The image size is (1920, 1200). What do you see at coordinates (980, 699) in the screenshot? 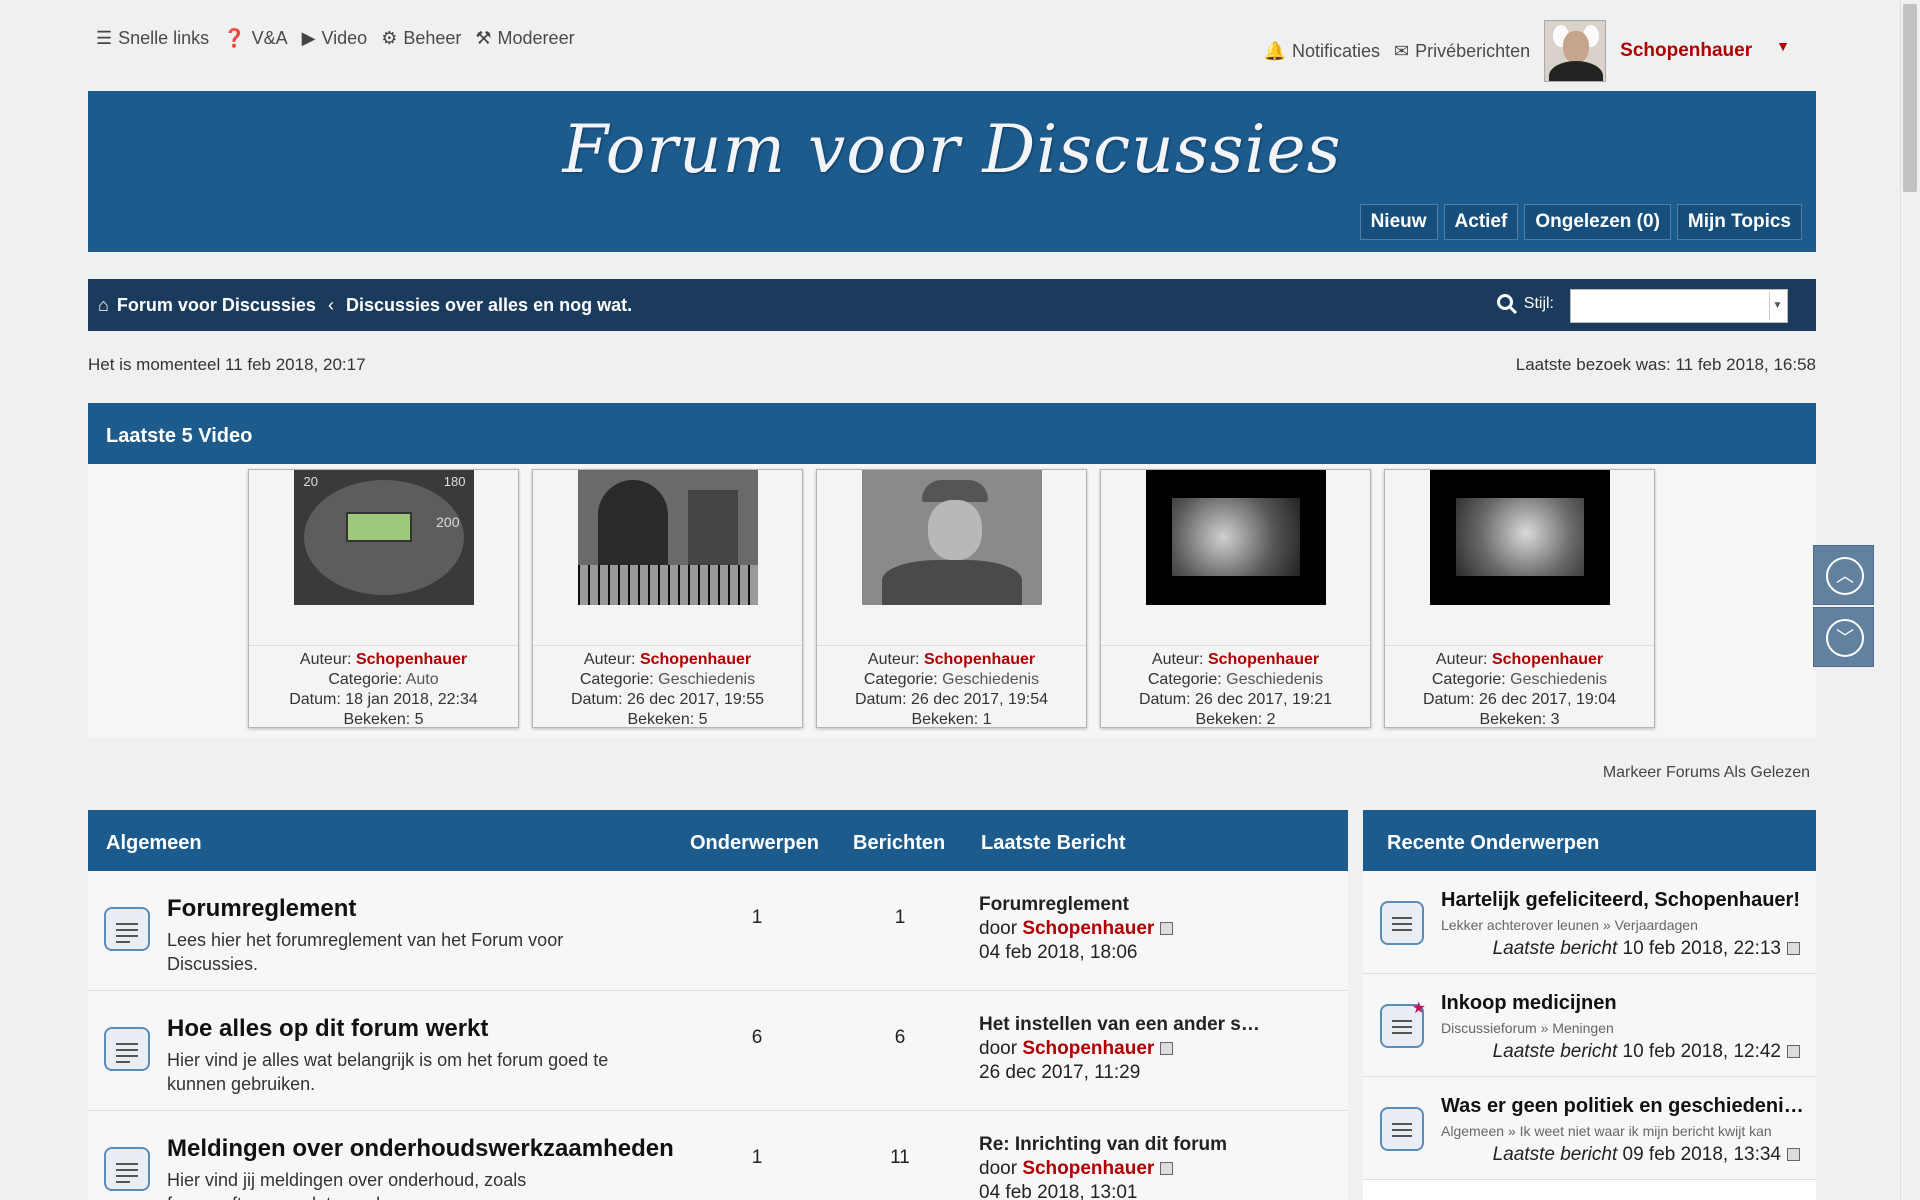
I see `video-date: 26 dec 2017, 19:54` at bounding box center [980, 699].